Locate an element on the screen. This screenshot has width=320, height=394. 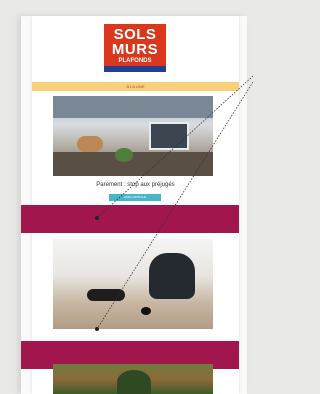
section-banner: À LA UNE is located at coordinates (135, 86).